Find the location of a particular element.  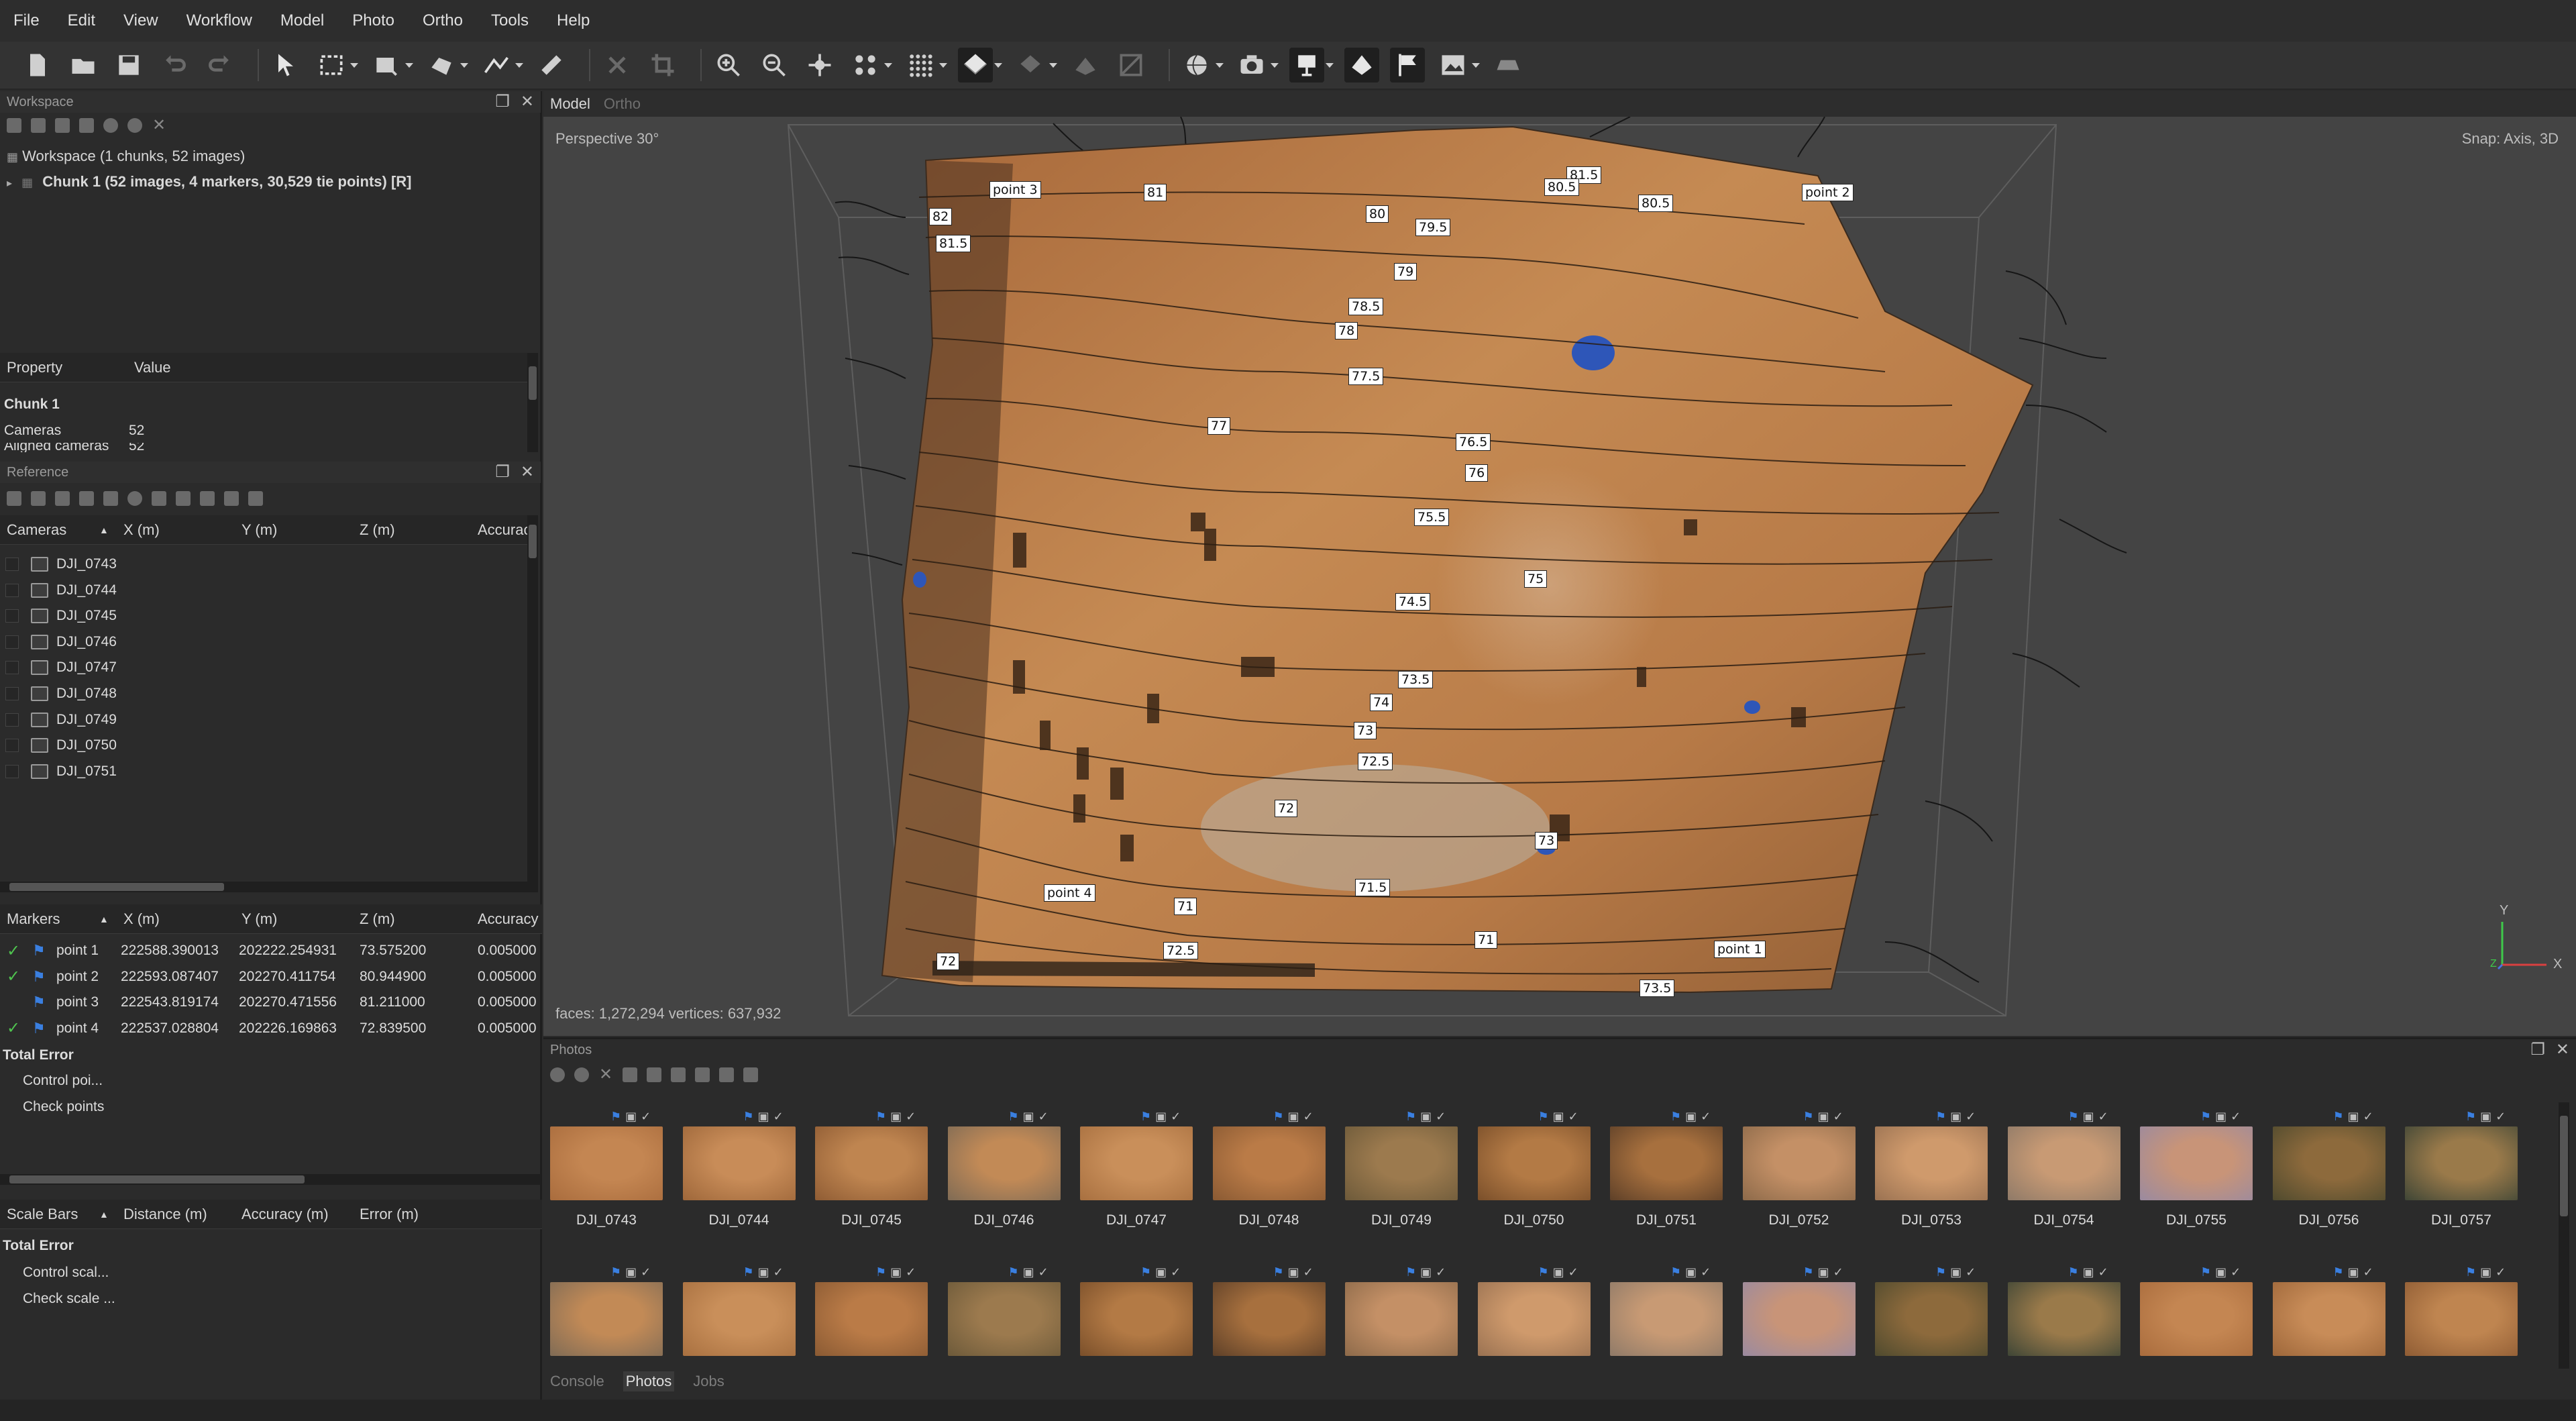

globe-icon is located at coordinates (1196, 65).